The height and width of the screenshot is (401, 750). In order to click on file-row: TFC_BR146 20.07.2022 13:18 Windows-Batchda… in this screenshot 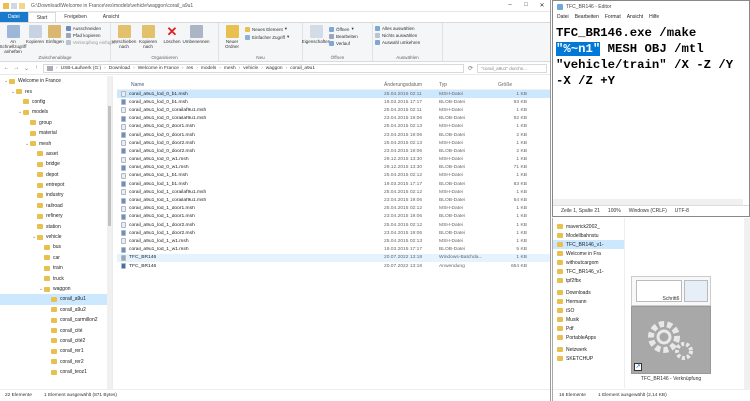, I will do `click(333, 257)`.